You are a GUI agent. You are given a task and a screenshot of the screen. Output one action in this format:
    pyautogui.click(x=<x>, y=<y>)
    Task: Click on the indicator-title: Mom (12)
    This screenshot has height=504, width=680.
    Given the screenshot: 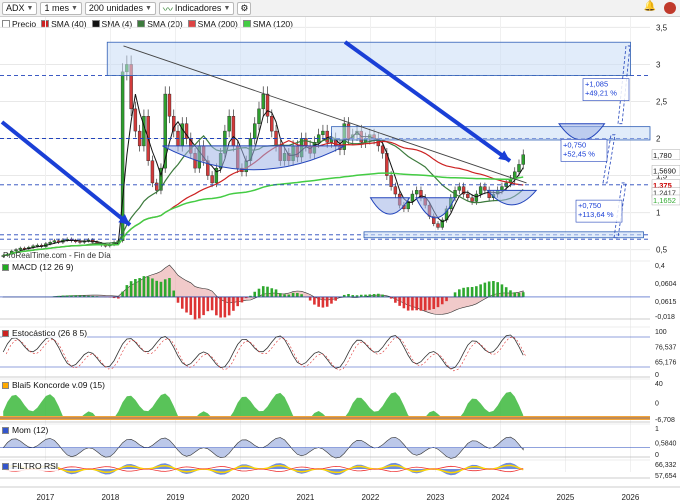 What is the action you would take?
    pyautogui.click(x=25, y=430)
    